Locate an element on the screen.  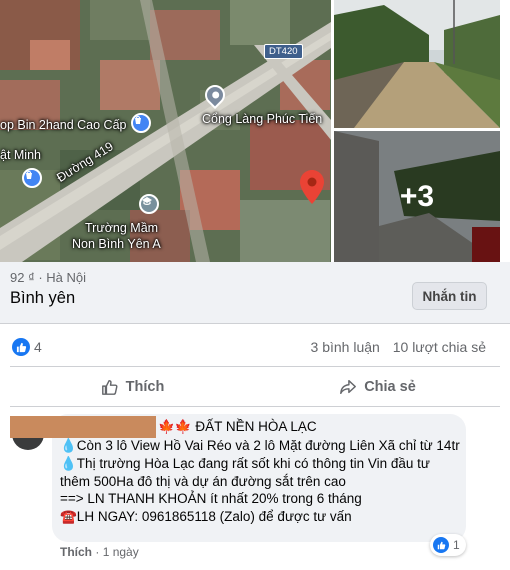
school-label-line1: Trường Mầm is located at coordinates (121, 228).